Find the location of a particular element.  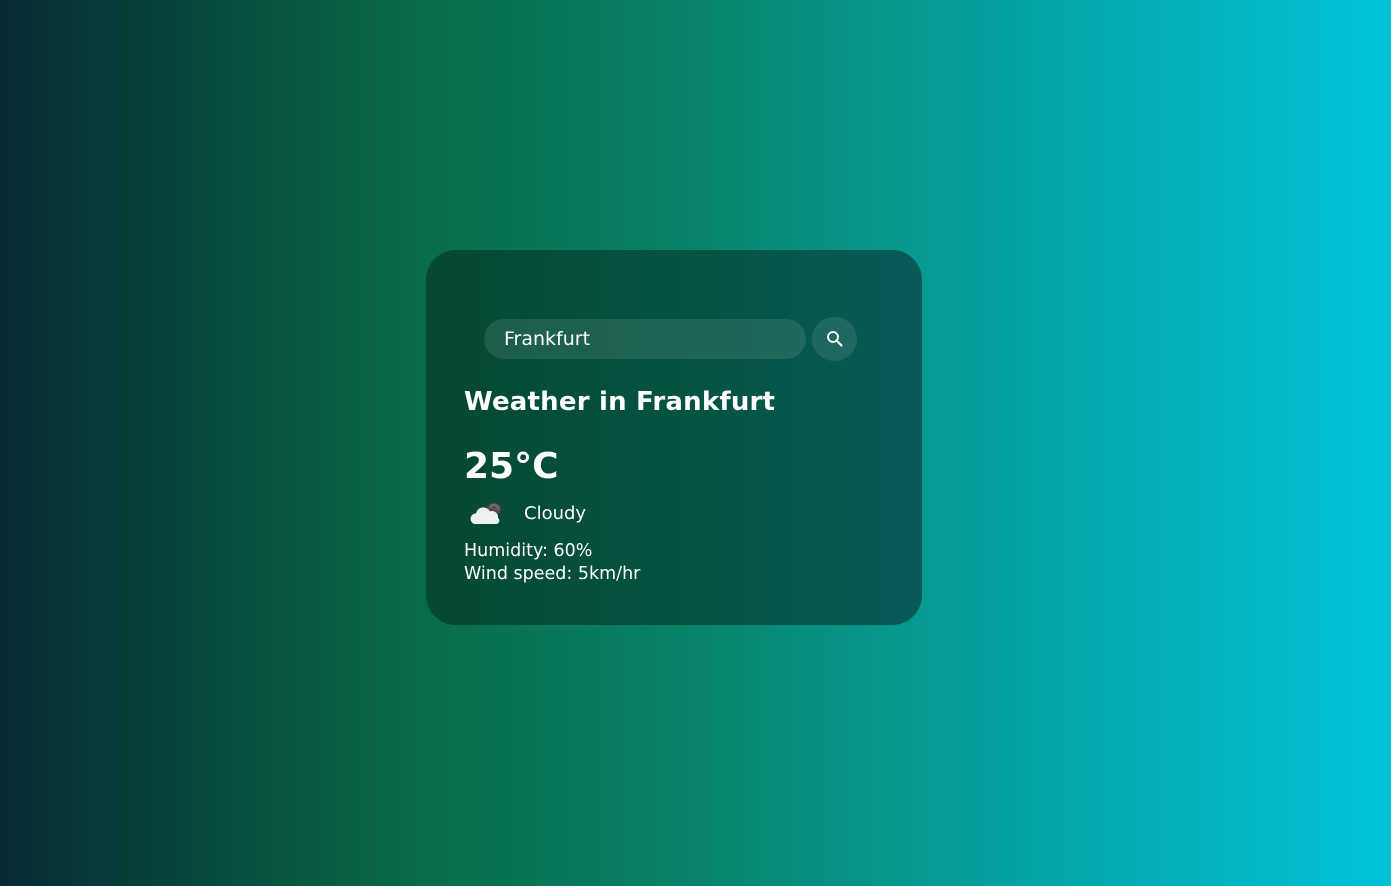

cloudy-icon is located at coordinates (488, 513).